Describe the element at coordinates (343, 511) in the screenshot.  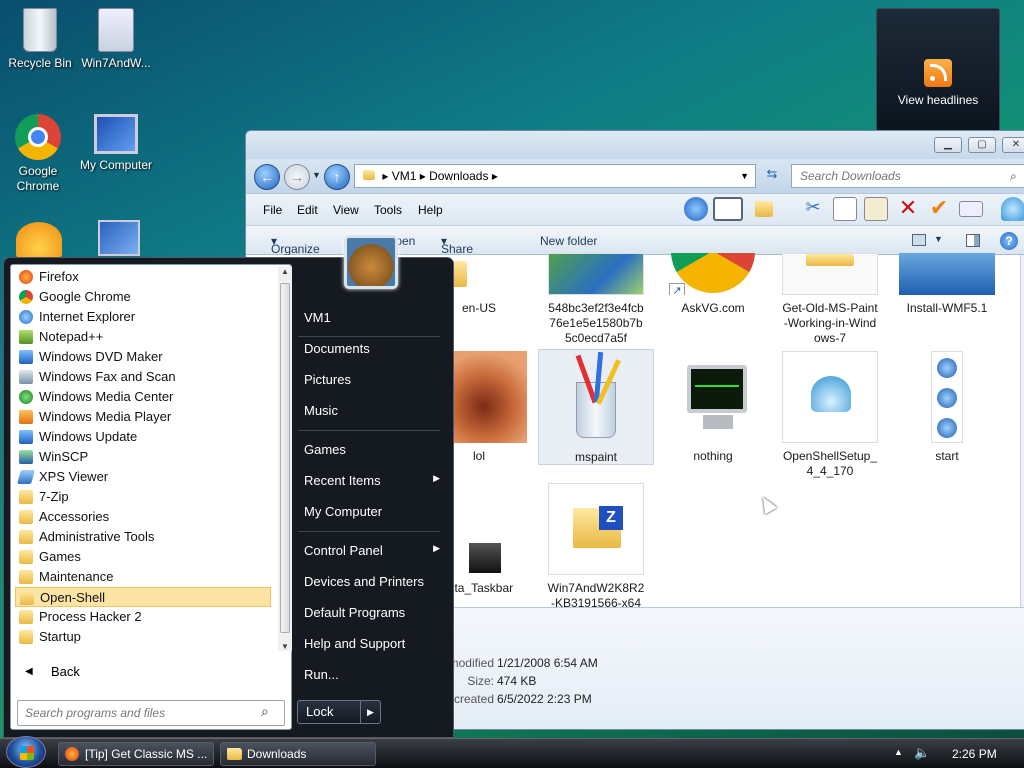
I see `start-right-my-computer: My Computer` at that location.